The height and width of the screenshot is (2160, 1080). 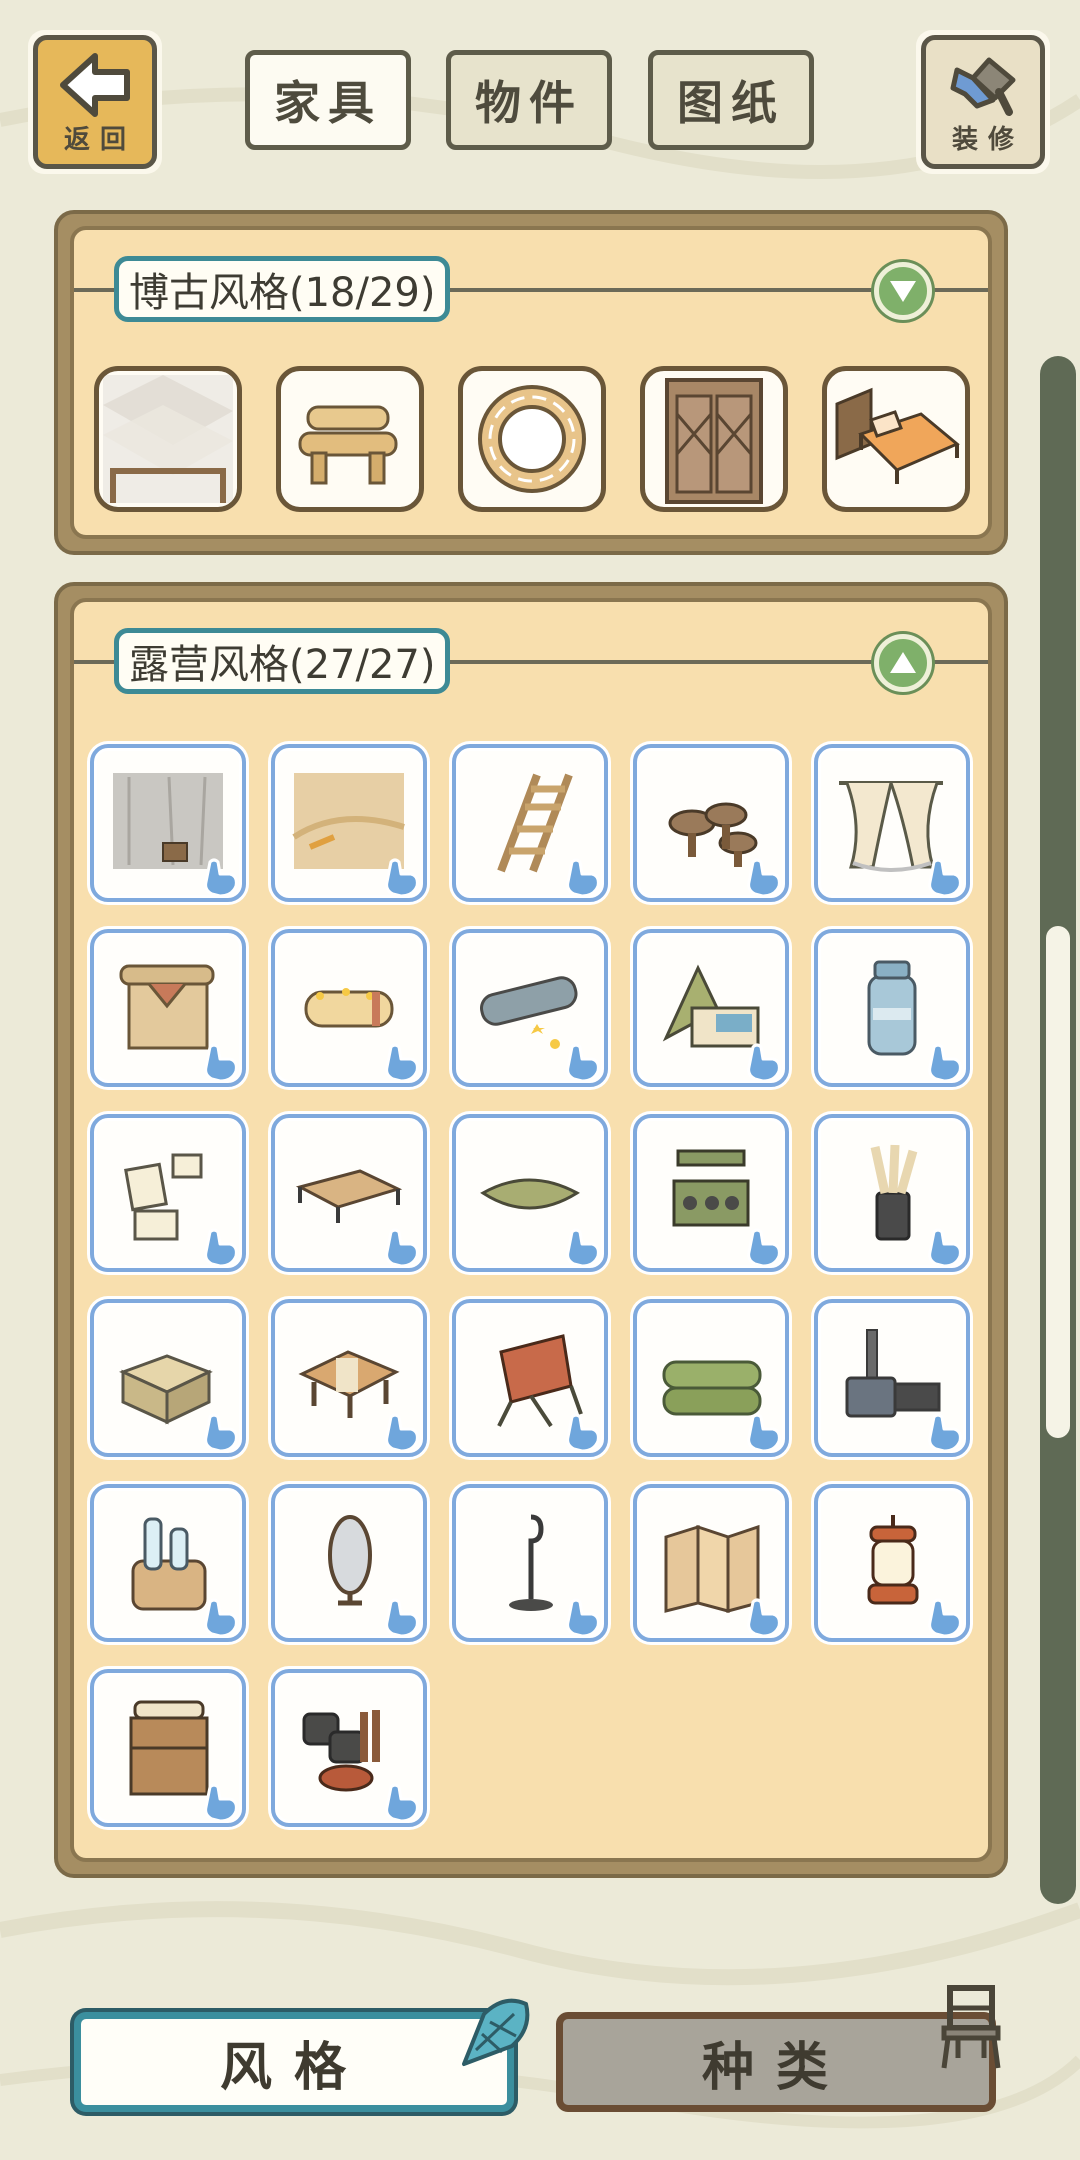 What do you see at coordinates (530, 1378) in the screenshot?
I see `item-camp-chair` at bounding box center [530, 1378].